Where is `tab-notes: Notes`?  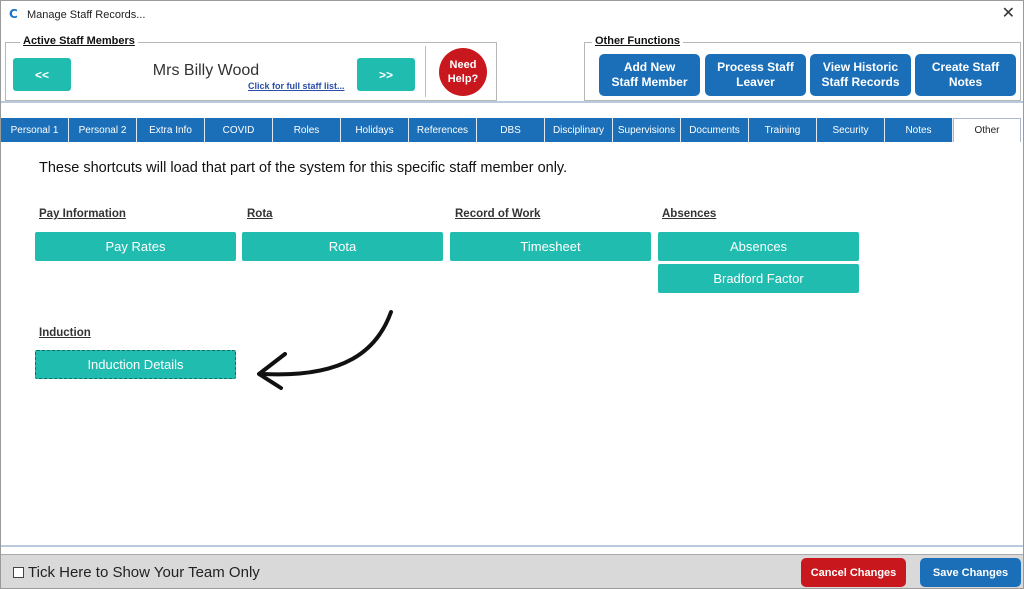 tab-notes: Notes is located at coordinates (919, 130).